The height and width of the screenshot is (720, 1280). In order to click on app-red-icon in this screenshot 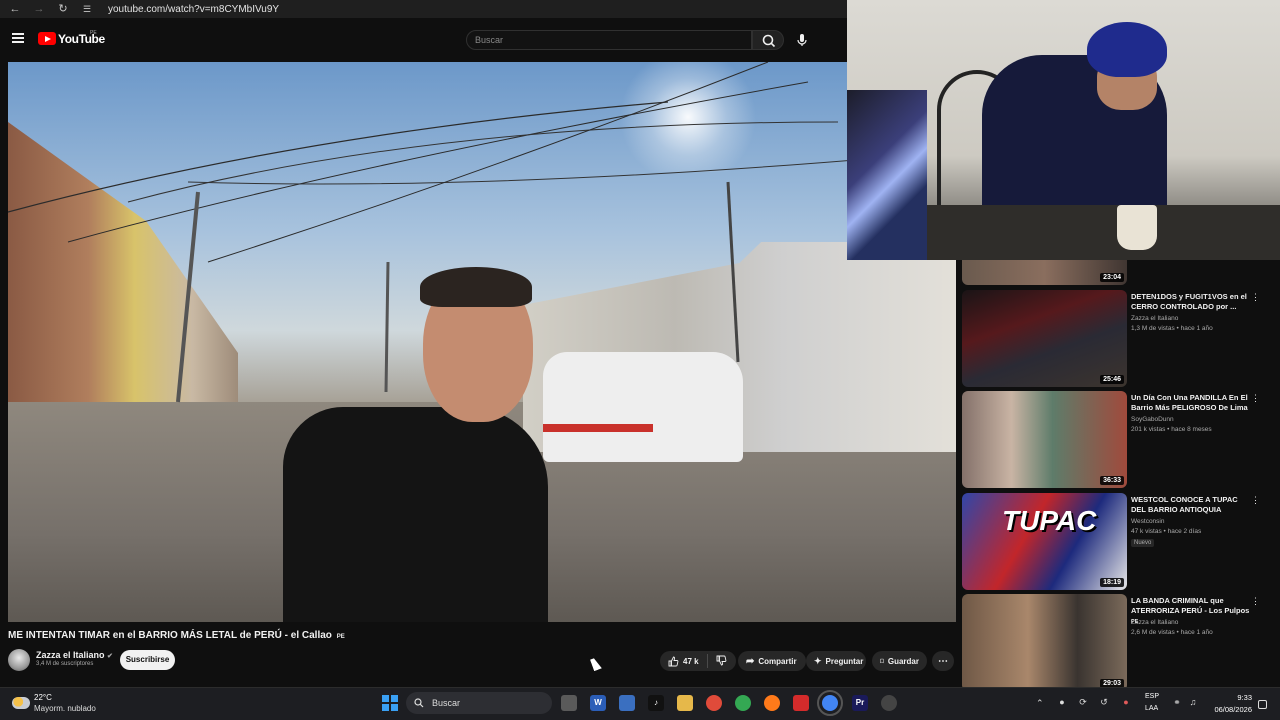, I will do `click(801, 703)`.